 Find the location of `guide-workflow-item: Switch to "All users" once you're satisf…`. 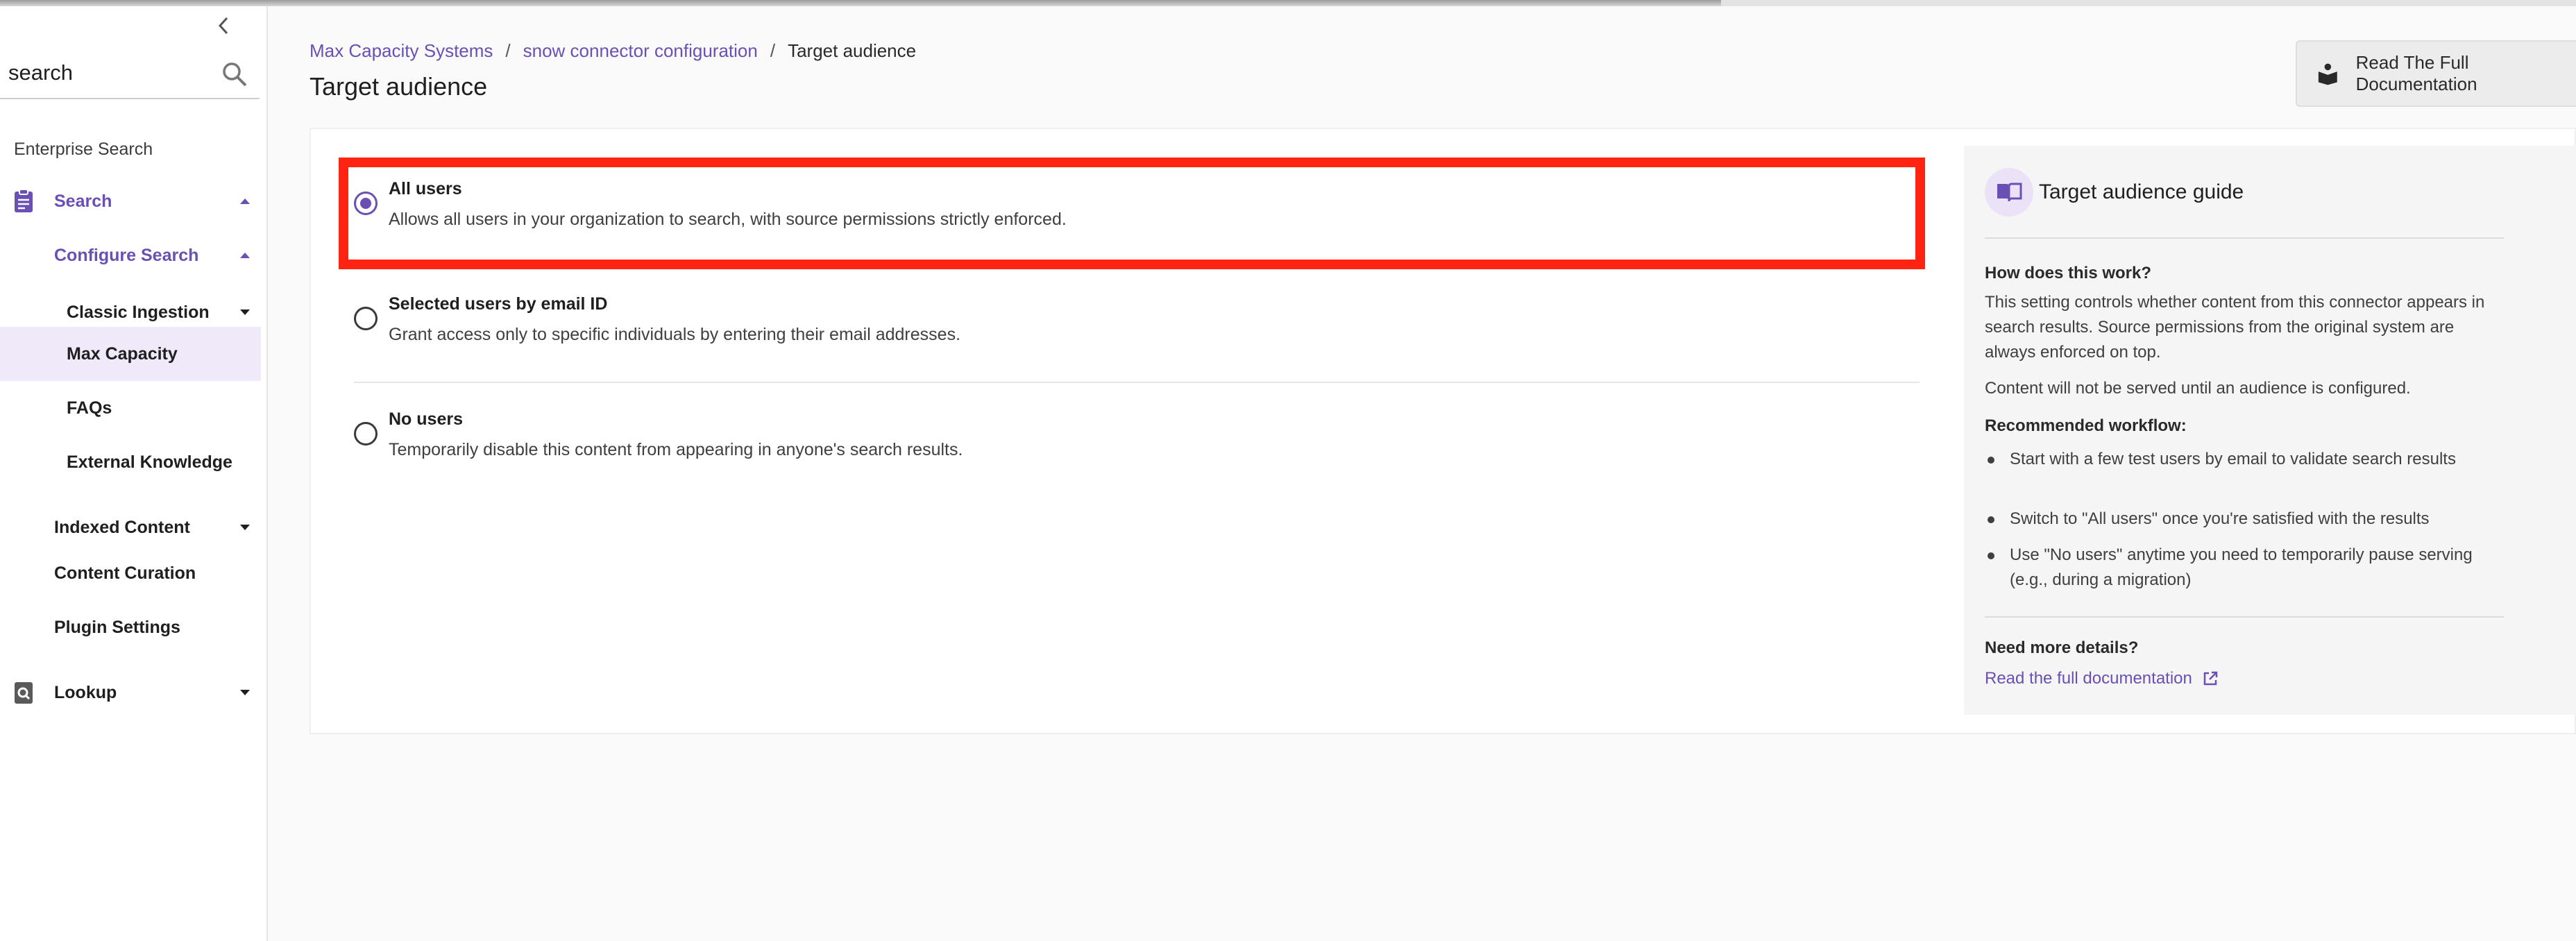

guide-workflow-item: Switch to "All users" once you're satisf… is located at coordinates (2220, 518).